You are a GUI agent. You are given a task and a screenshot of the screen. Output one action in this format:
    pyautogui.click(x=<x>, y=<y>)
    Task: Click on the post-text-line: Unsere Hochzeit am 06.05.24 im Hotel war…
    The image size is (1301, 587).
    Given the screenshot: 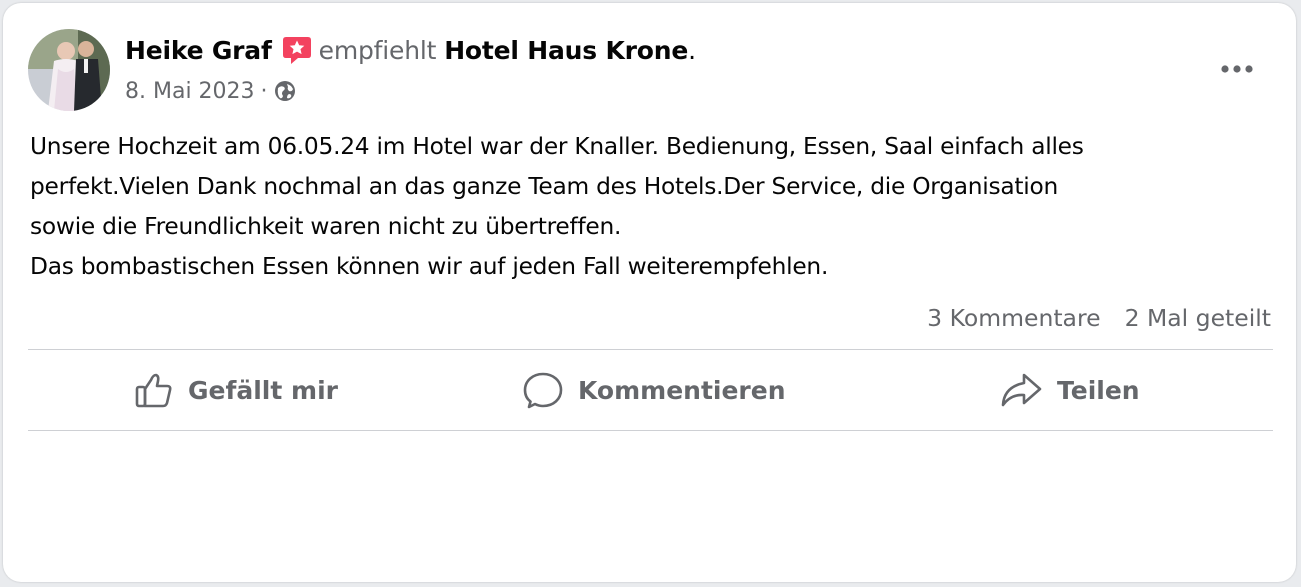 What is the action you would take?
    pyautogui.click(x=557, y=146)
    